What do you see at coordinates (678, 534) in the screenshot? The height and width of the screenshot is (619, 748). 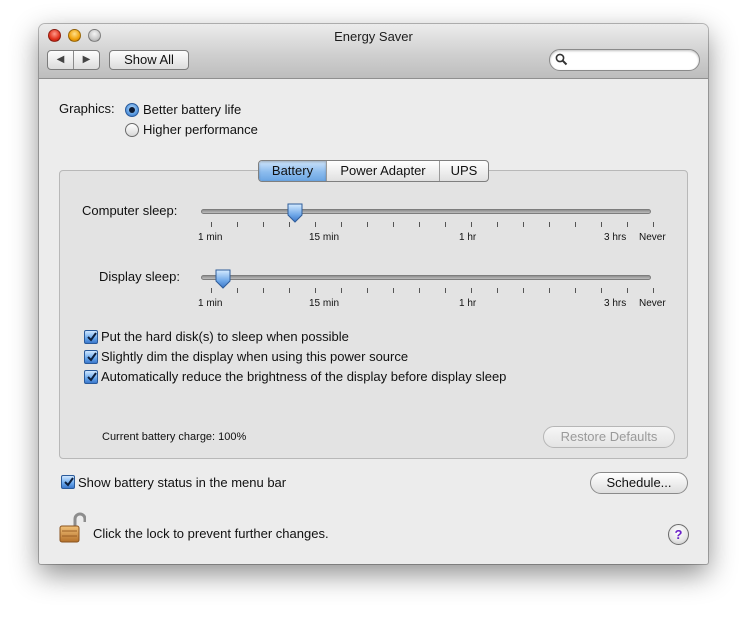 I see `help-button: ?` at bounding box center [678, 534].